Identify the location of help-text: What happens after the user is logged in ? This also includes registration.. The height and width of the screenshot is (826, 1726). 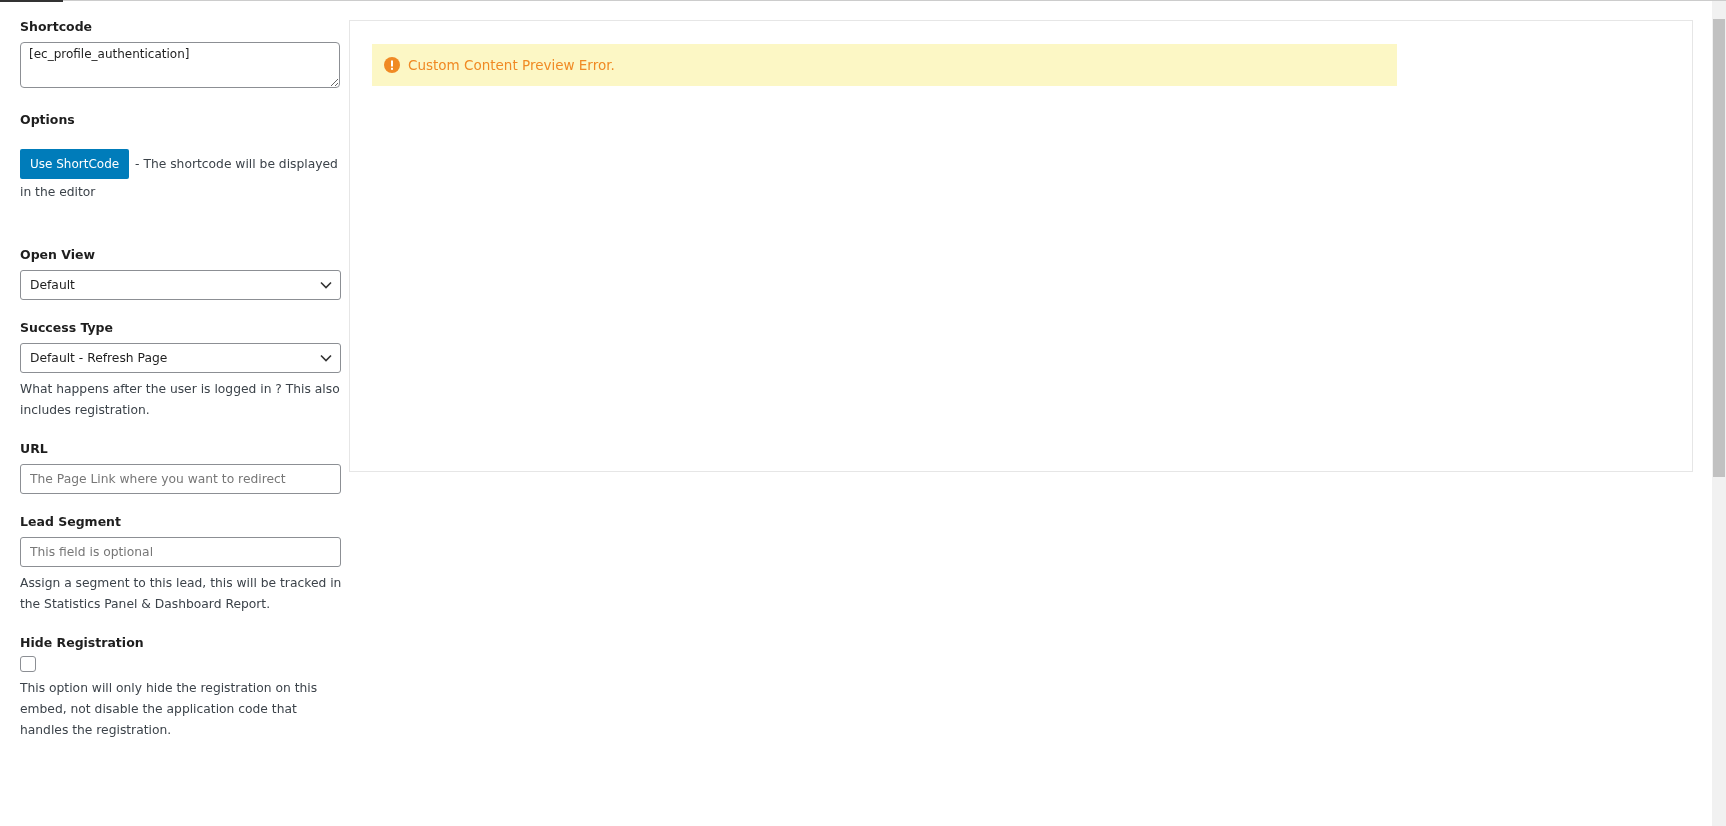
(180, 400).